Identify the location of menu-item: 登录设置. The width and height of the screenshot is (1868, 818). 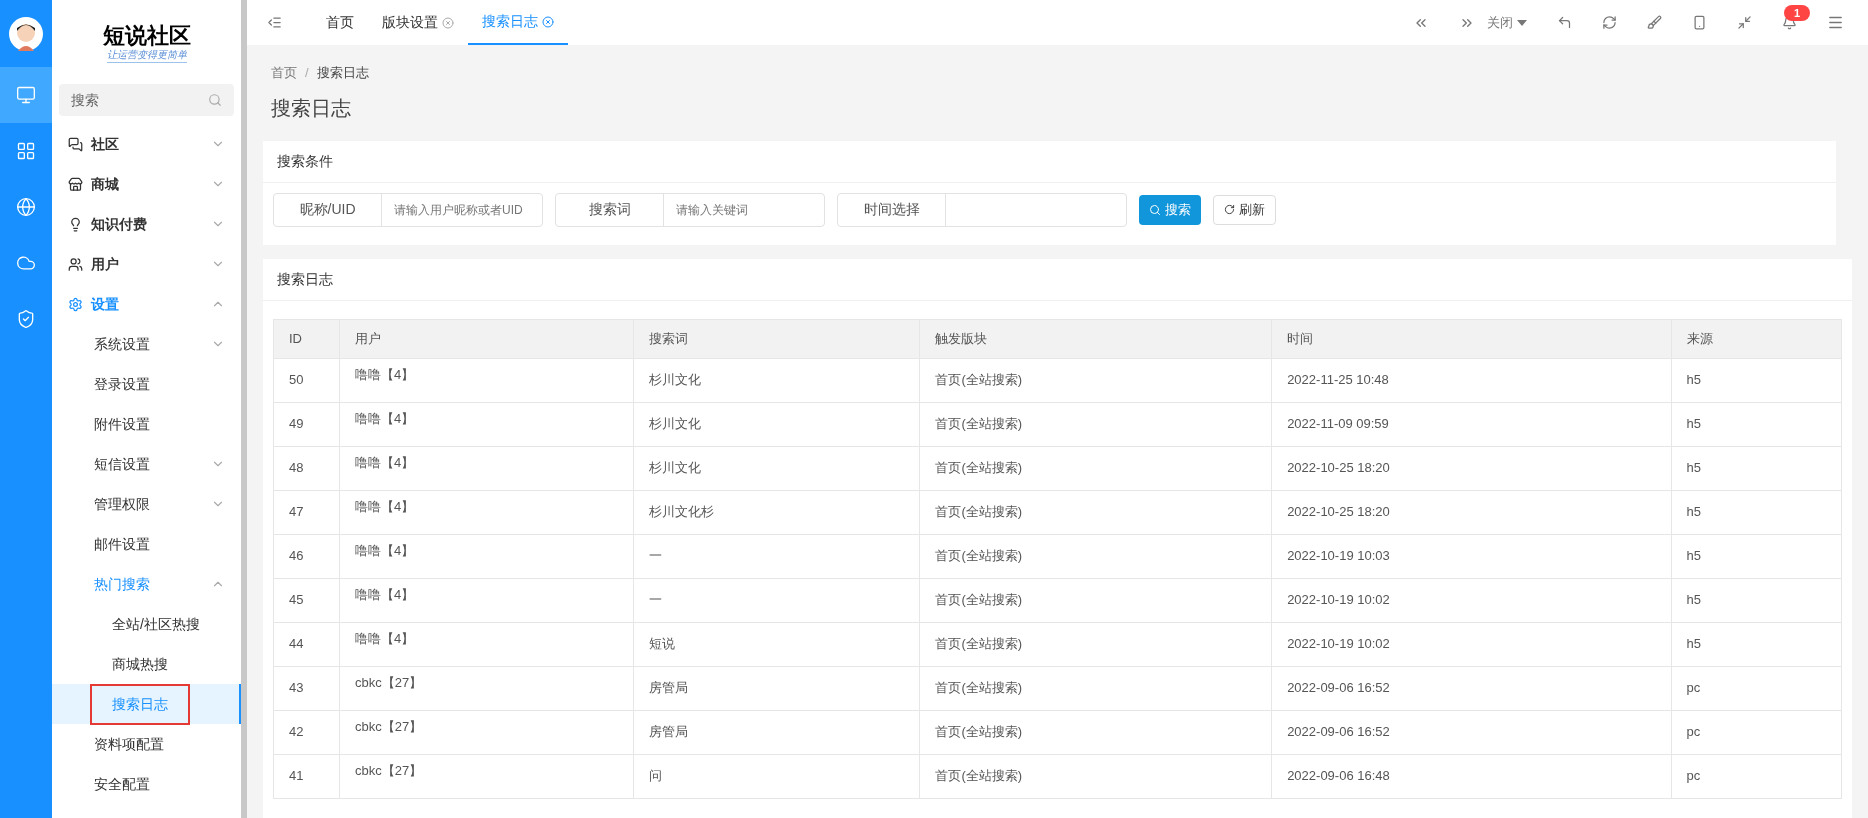
(146, 384).